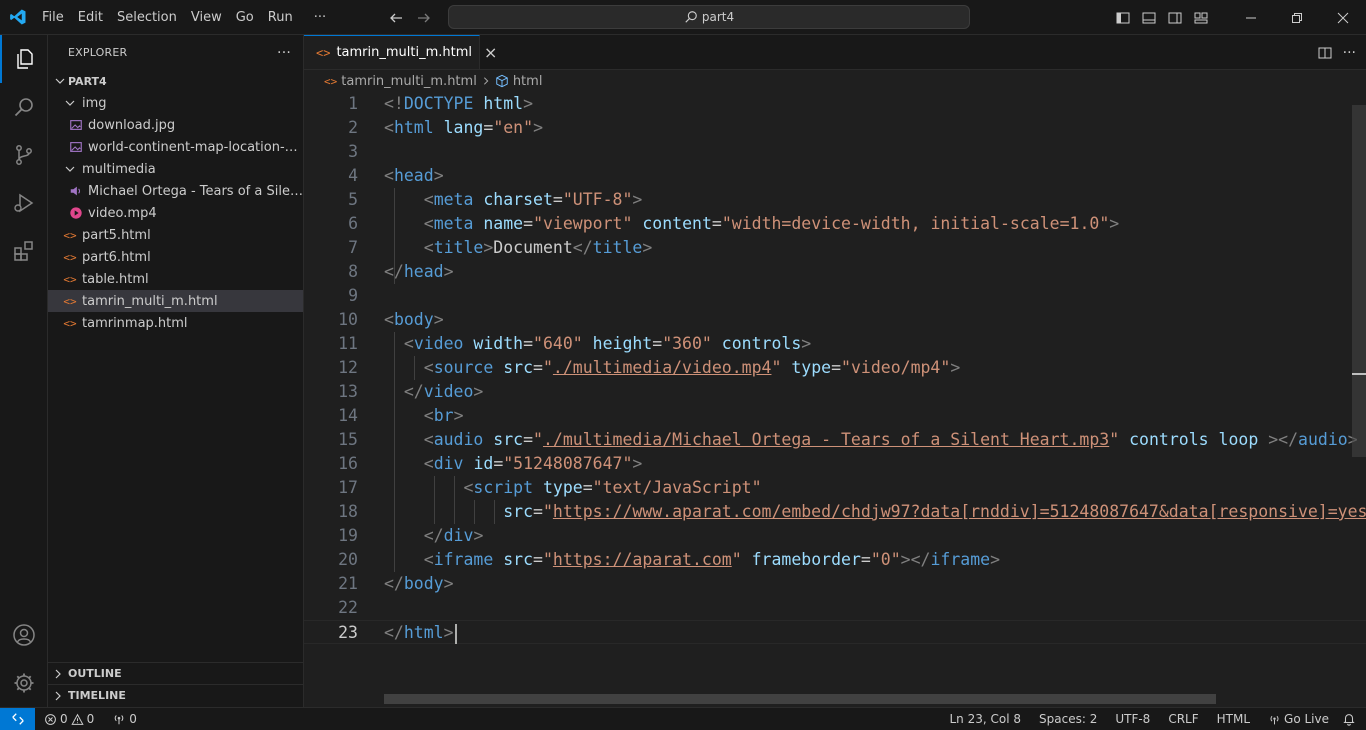 This screenshot has height=730, width=1366. Describe the element at coordinates (835, 536) in the screenshot. I see `code-line: 19 </div>` at that location.